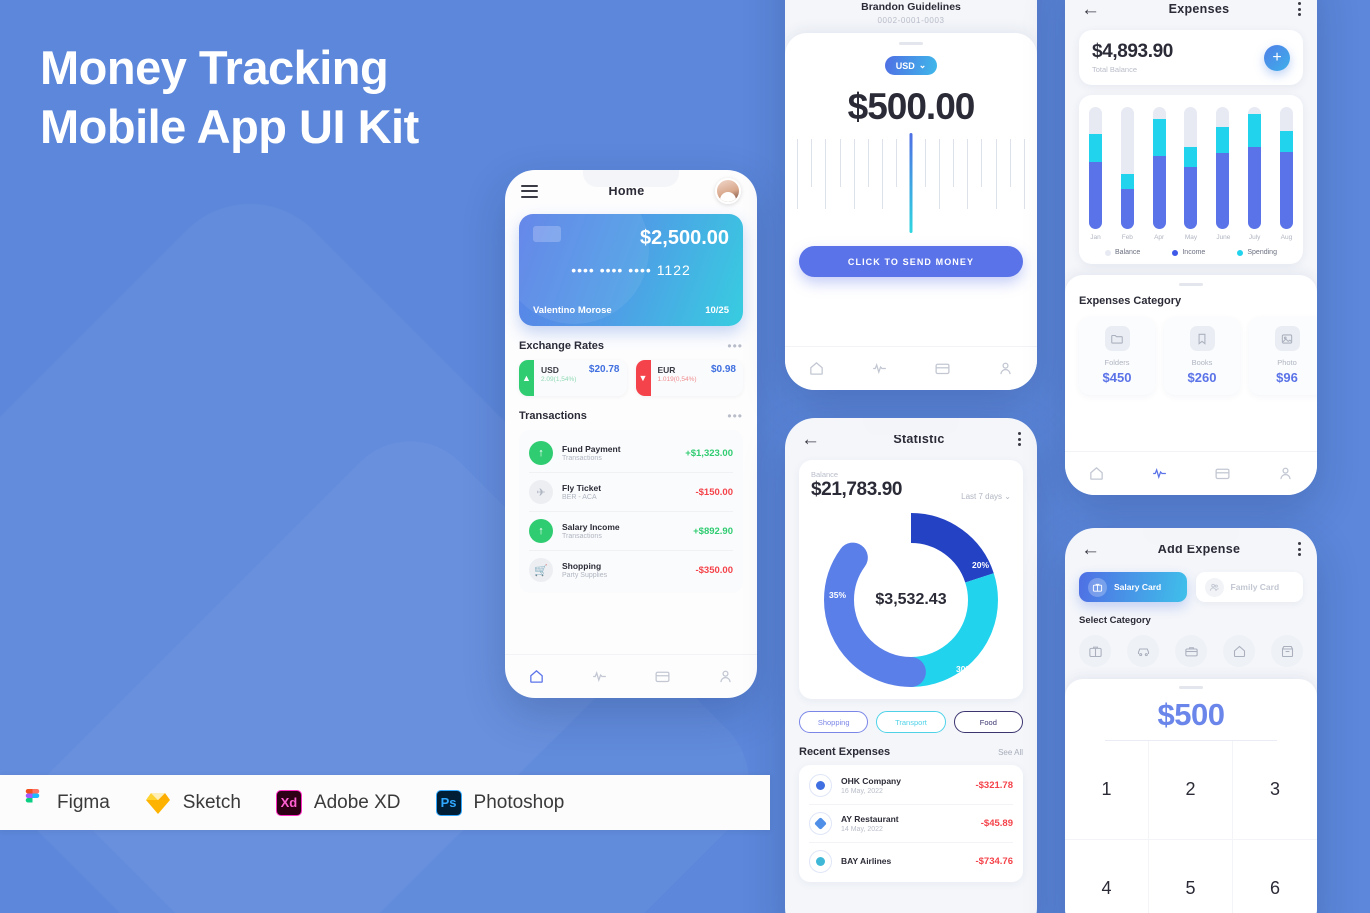 The image size is (1370, 913). Describe the element at coordinates (1127, 168) in the screenshot. I see `bar-column` at that location.